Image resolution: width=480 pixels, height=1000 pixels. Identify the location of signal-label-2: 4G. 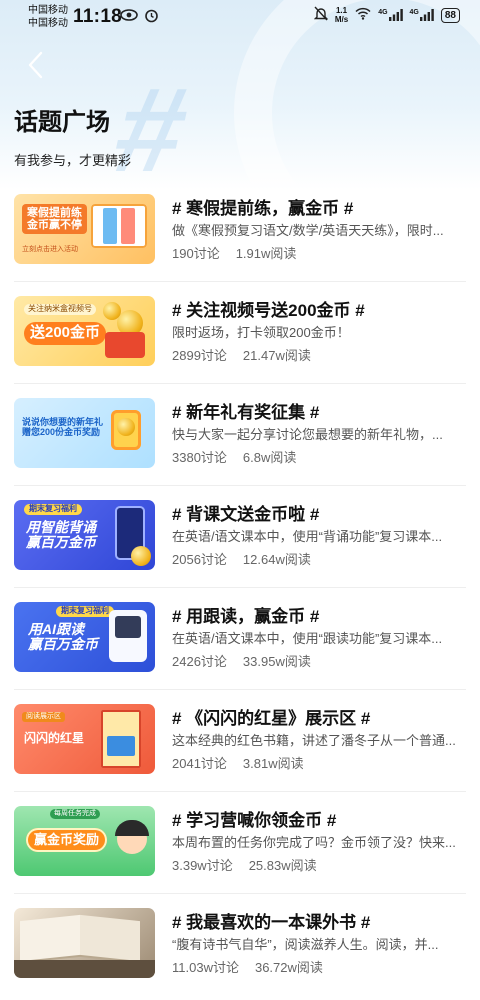
(414, 12).